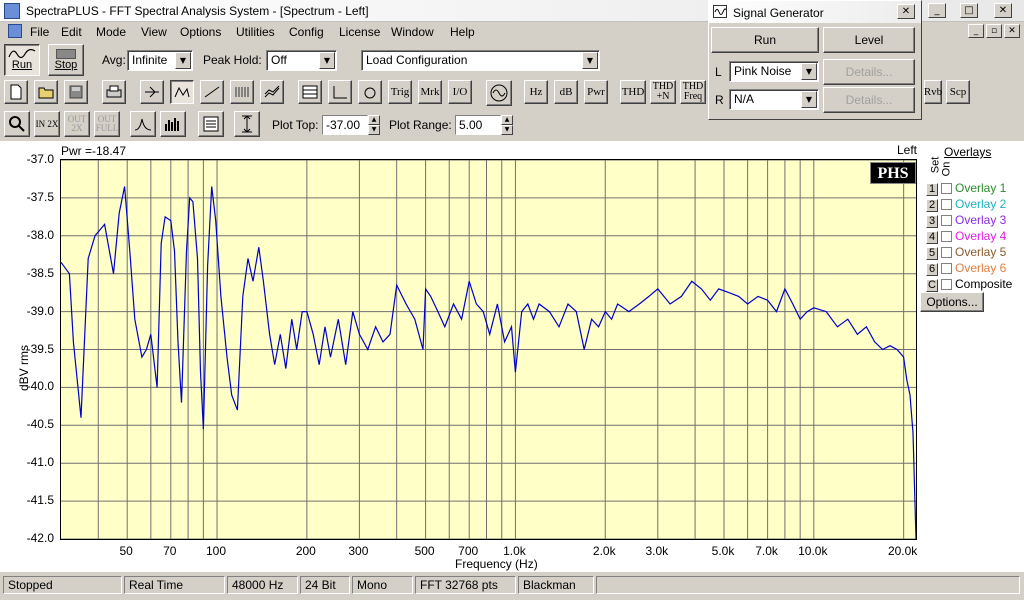 Image resolution: width=1024 pixels, height=600 pixels. Describe the element at coordinates (301, 60) in the screenshot. I see `peak-hold-select: Off ▼` at that location.